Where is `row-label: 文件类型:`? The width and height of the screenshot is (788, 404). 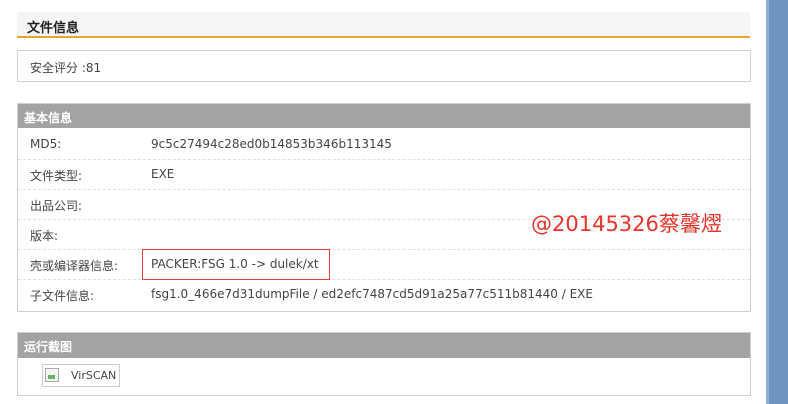 row-label: 文件类型: is located at coordinates (56, 176).